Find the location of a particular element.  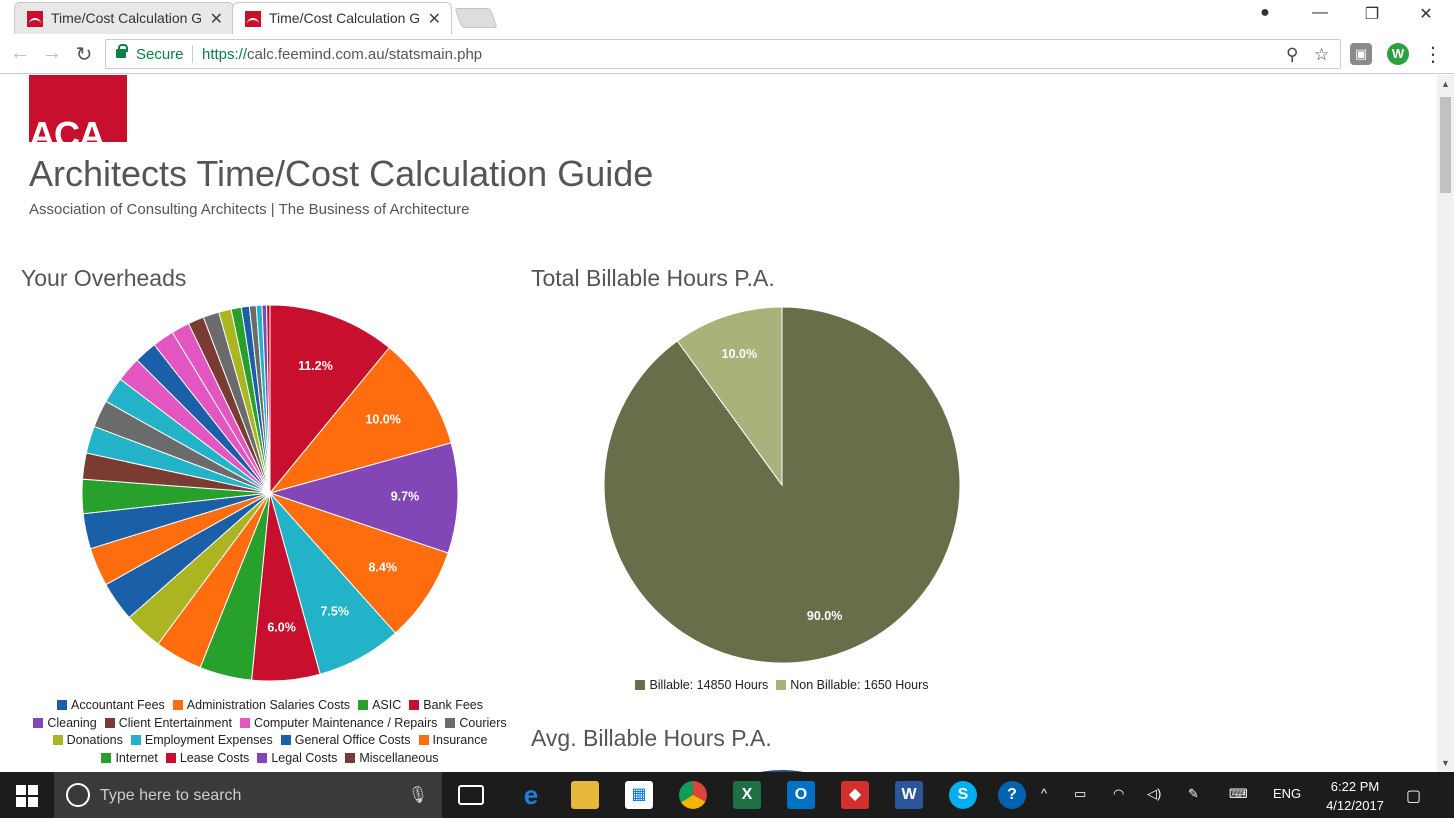

excel-icon: X is located at coordinates (747, 795).